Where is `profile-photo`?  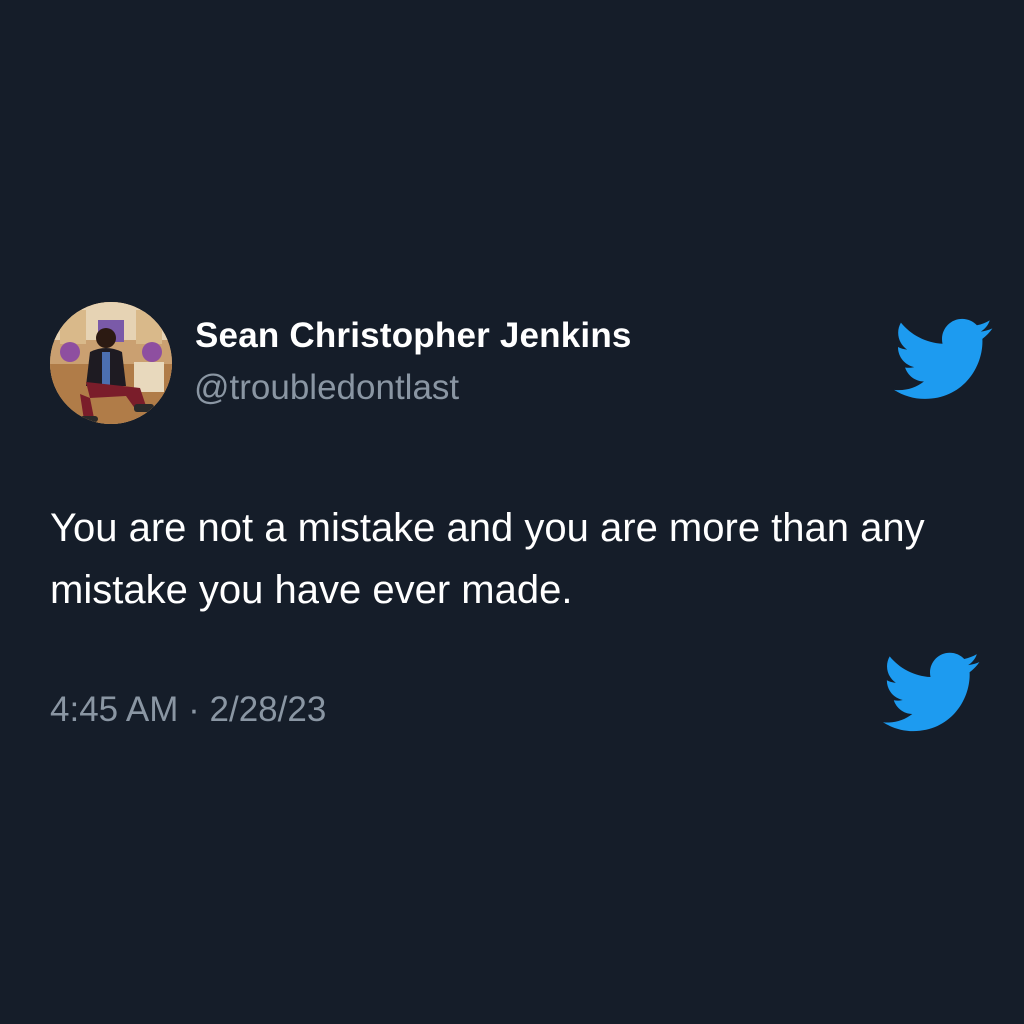 profile-photo is located at coordinates (111, 363).